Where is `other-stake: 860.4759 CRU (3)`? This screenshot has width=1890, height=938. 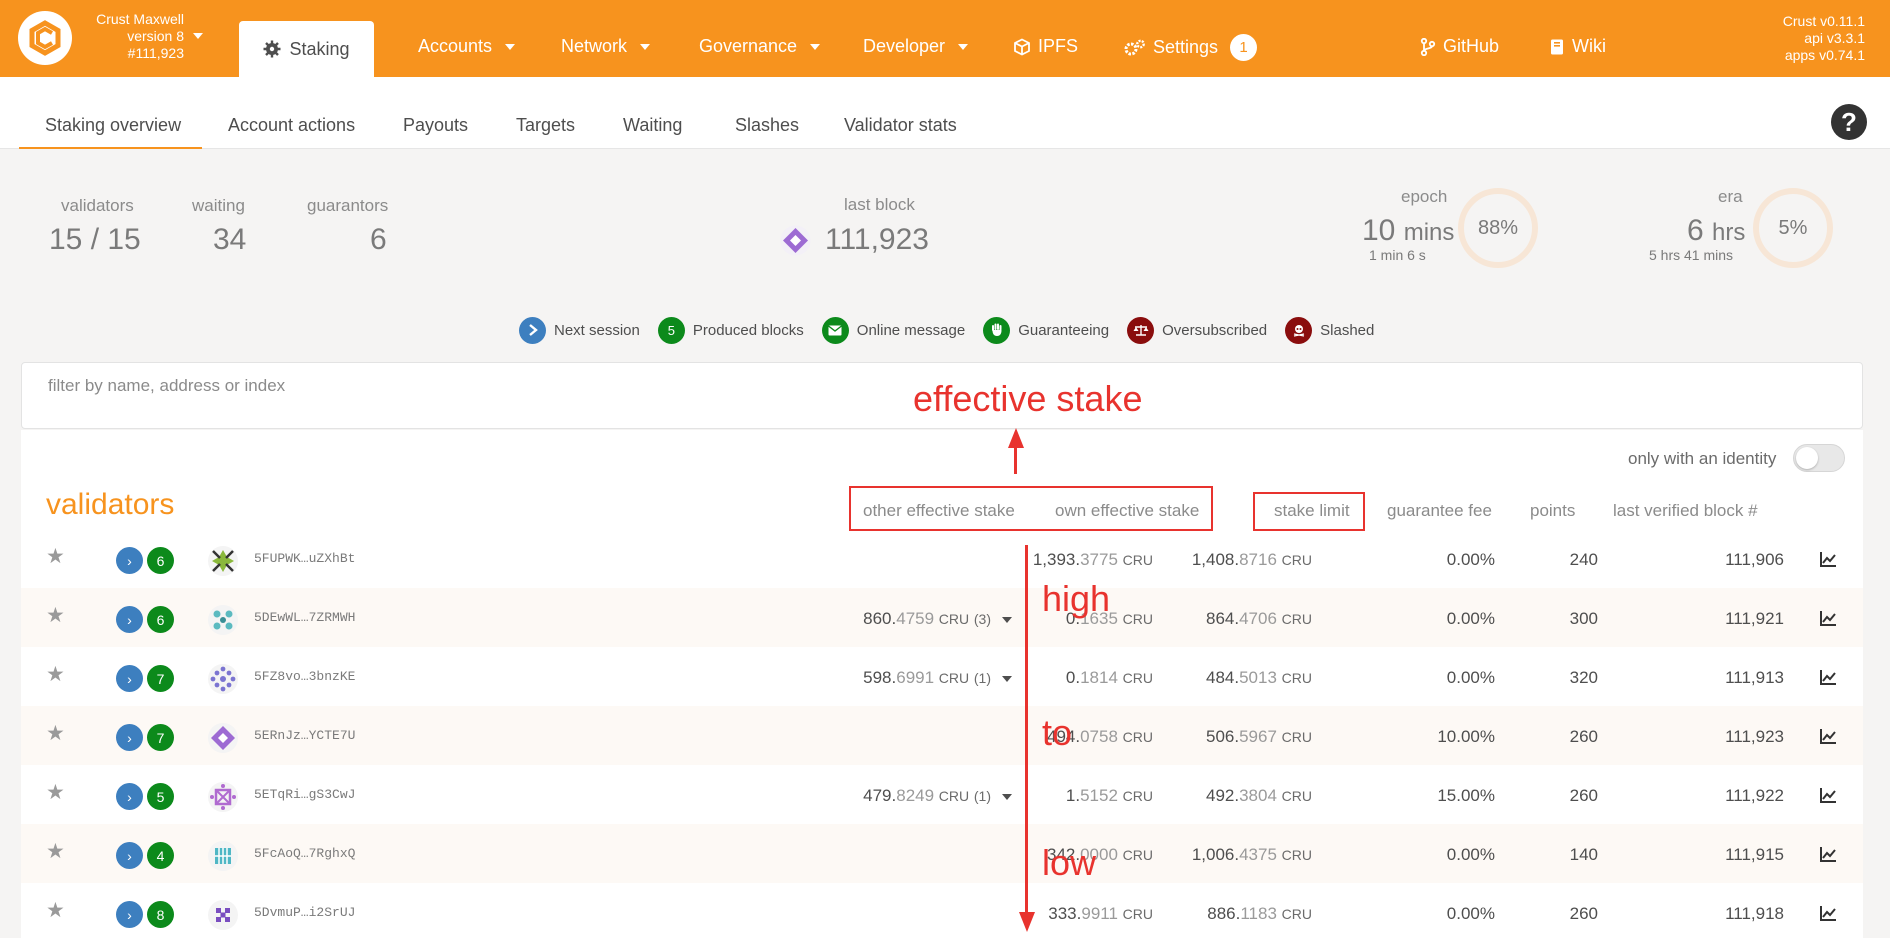 other-stake: 860.4759 CRU (3) is located at coordinates (937, 619).